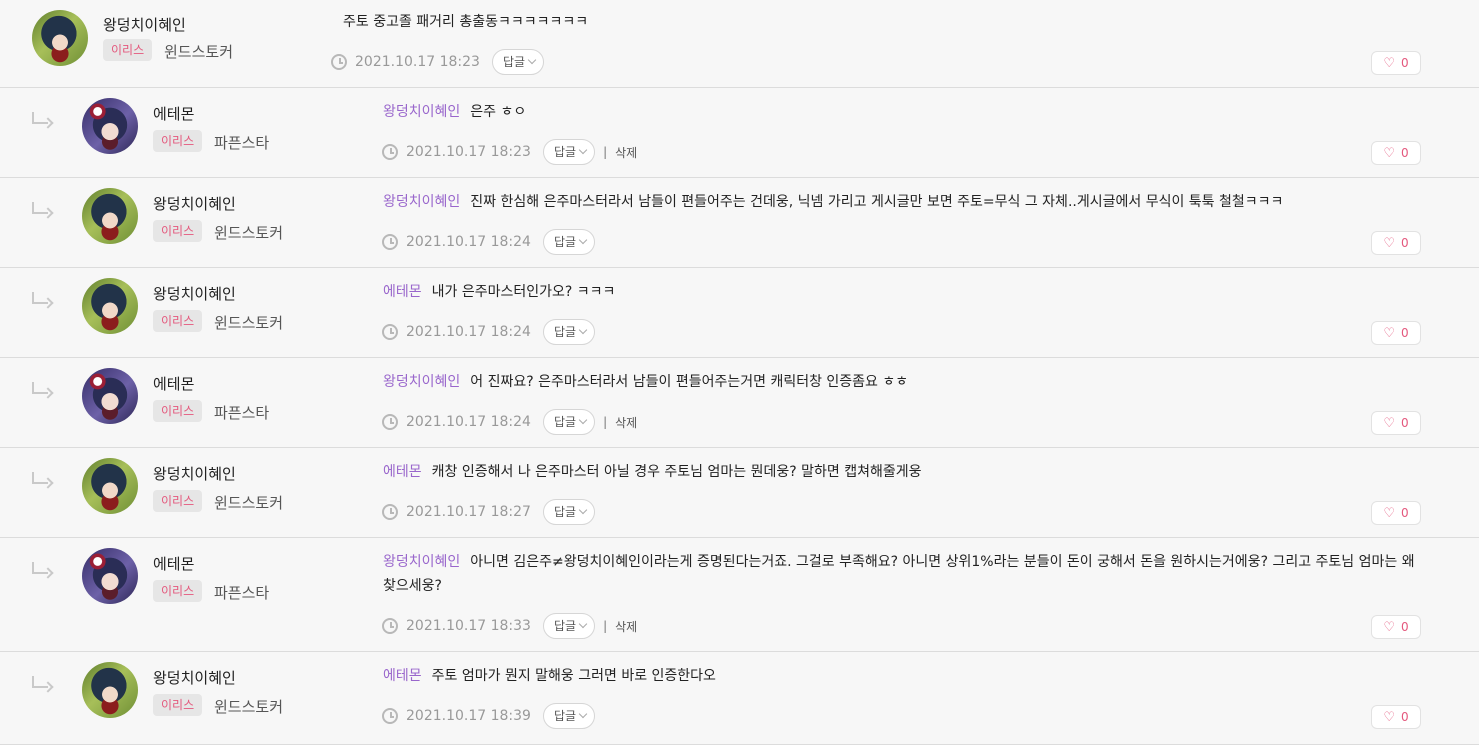 The width and height of the screenshot is (1479, 745). Describe the element at coordinates (573, 676) in the screenshot. I see `comment-body: 주토 엄마가 뭔지 말해웅 그러면 바로 인증한다오` at that location.